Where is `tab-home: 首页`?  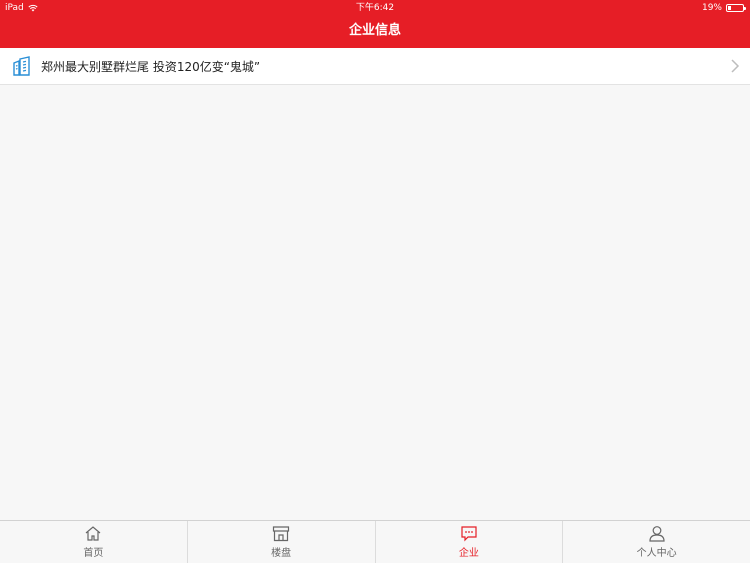 tab-home: 首页 is located at coordinates (94, 542).